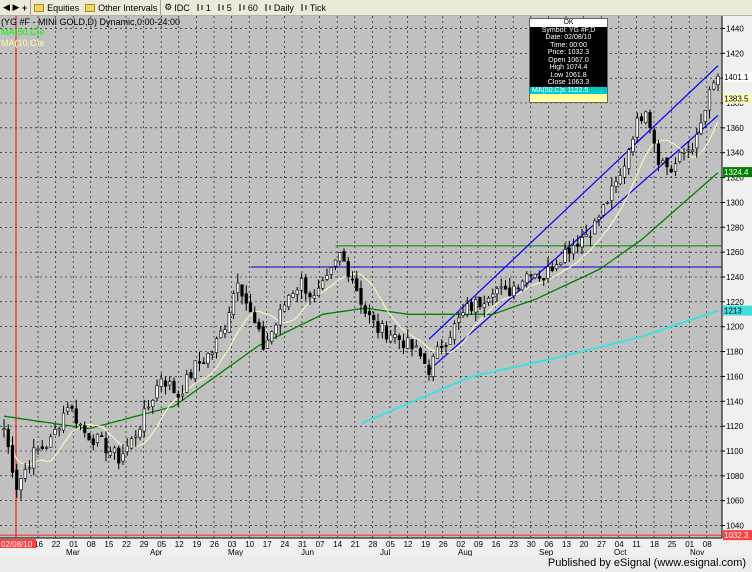 The height and width of the screenshot is (572, 752). What do you see at coordinates (736, 535) in the screenshot?
I see `price-tag-label: 1032.3` at bounding box center [736, 535].